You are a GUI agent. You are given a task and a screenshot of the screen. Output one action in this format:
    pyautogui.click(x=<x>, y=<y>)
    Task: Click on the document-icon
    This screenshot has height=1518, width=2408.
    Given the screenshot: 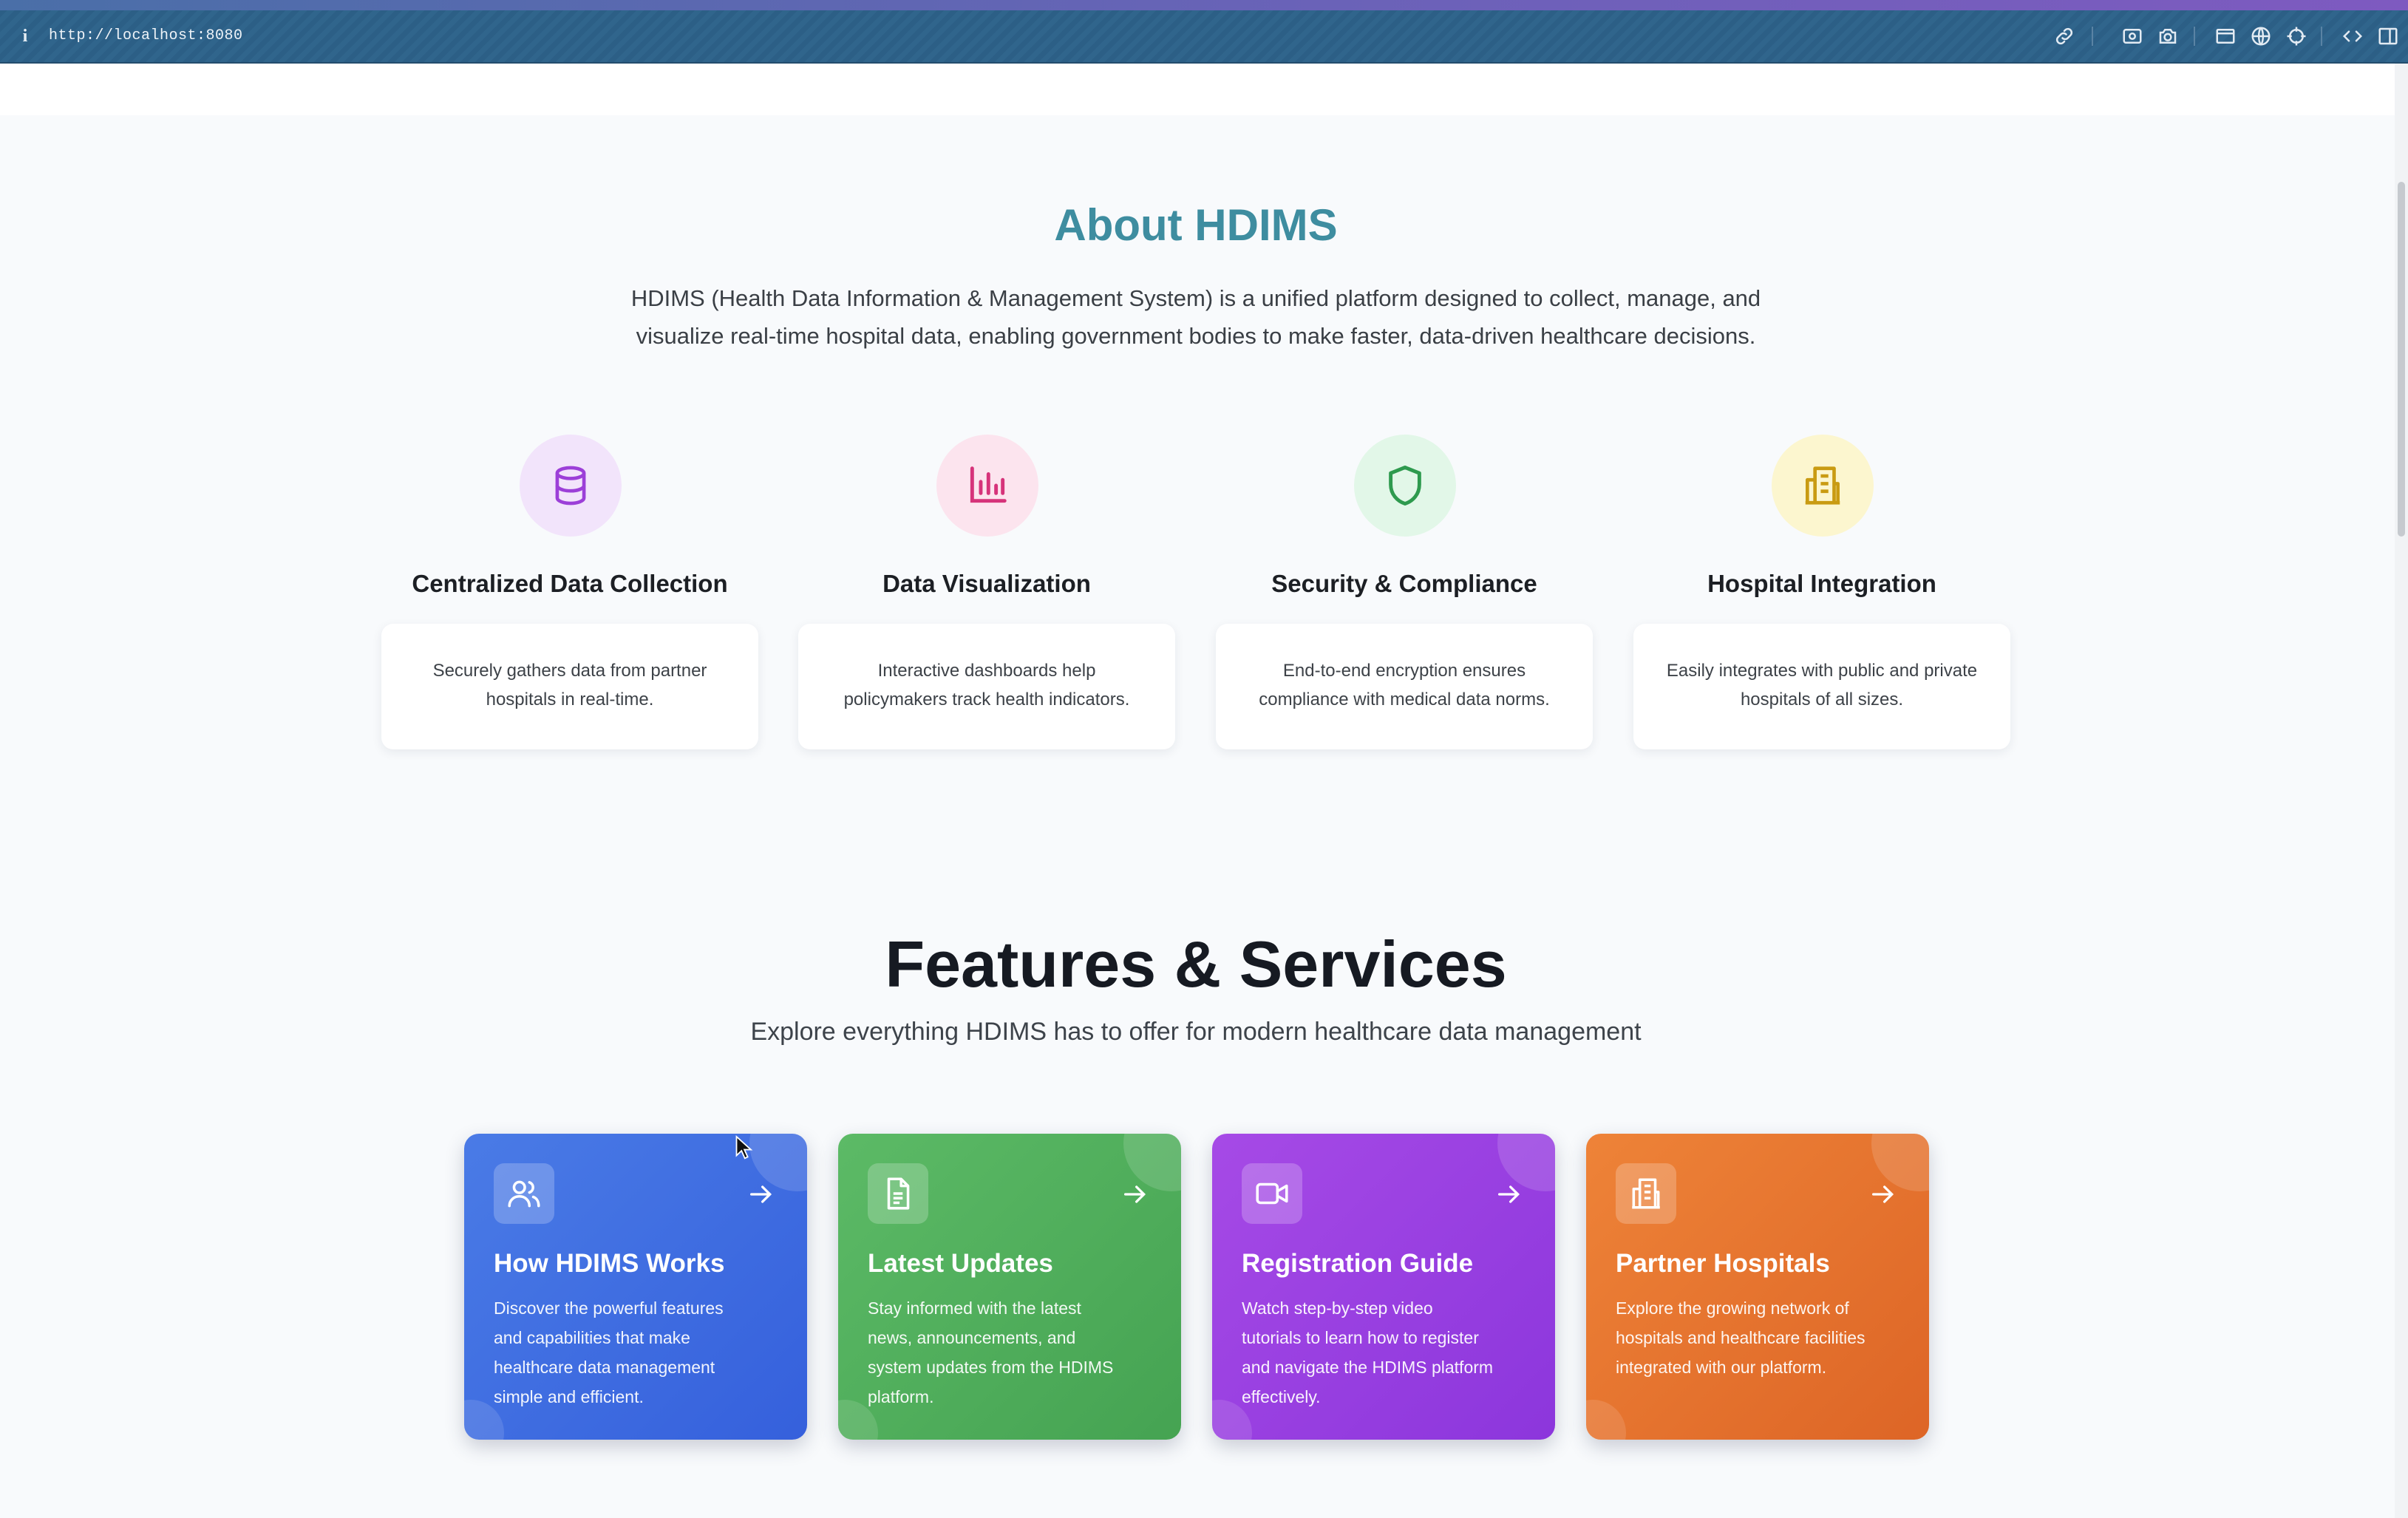 What is the action you would take?
    pyautogui.click(x=898, y=1193)
    